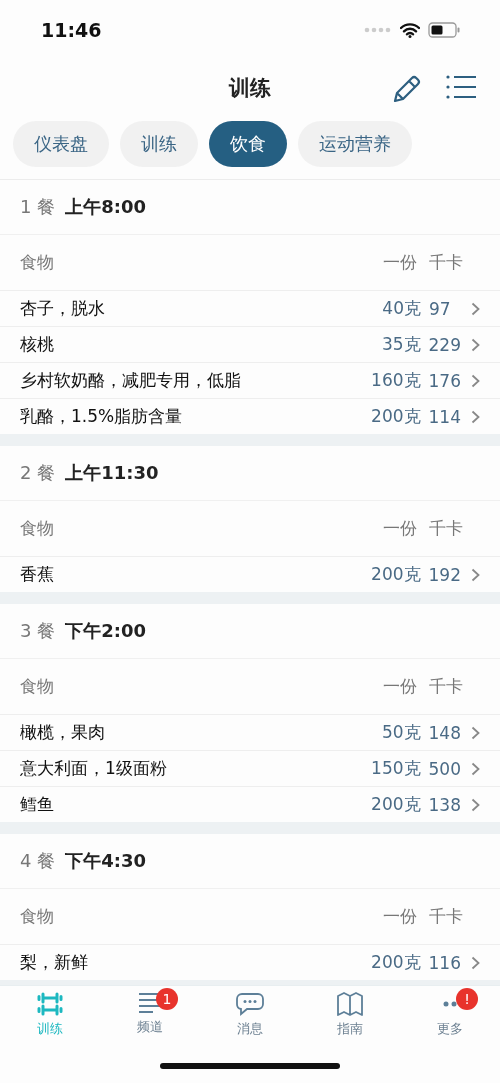 The width and height of the screenshot is (500, 1083). Describe the element at coordinates (131, 380) in the screenshot. I see `food-name: 乡村软奶酪，减肥专用，低脂` at that location.